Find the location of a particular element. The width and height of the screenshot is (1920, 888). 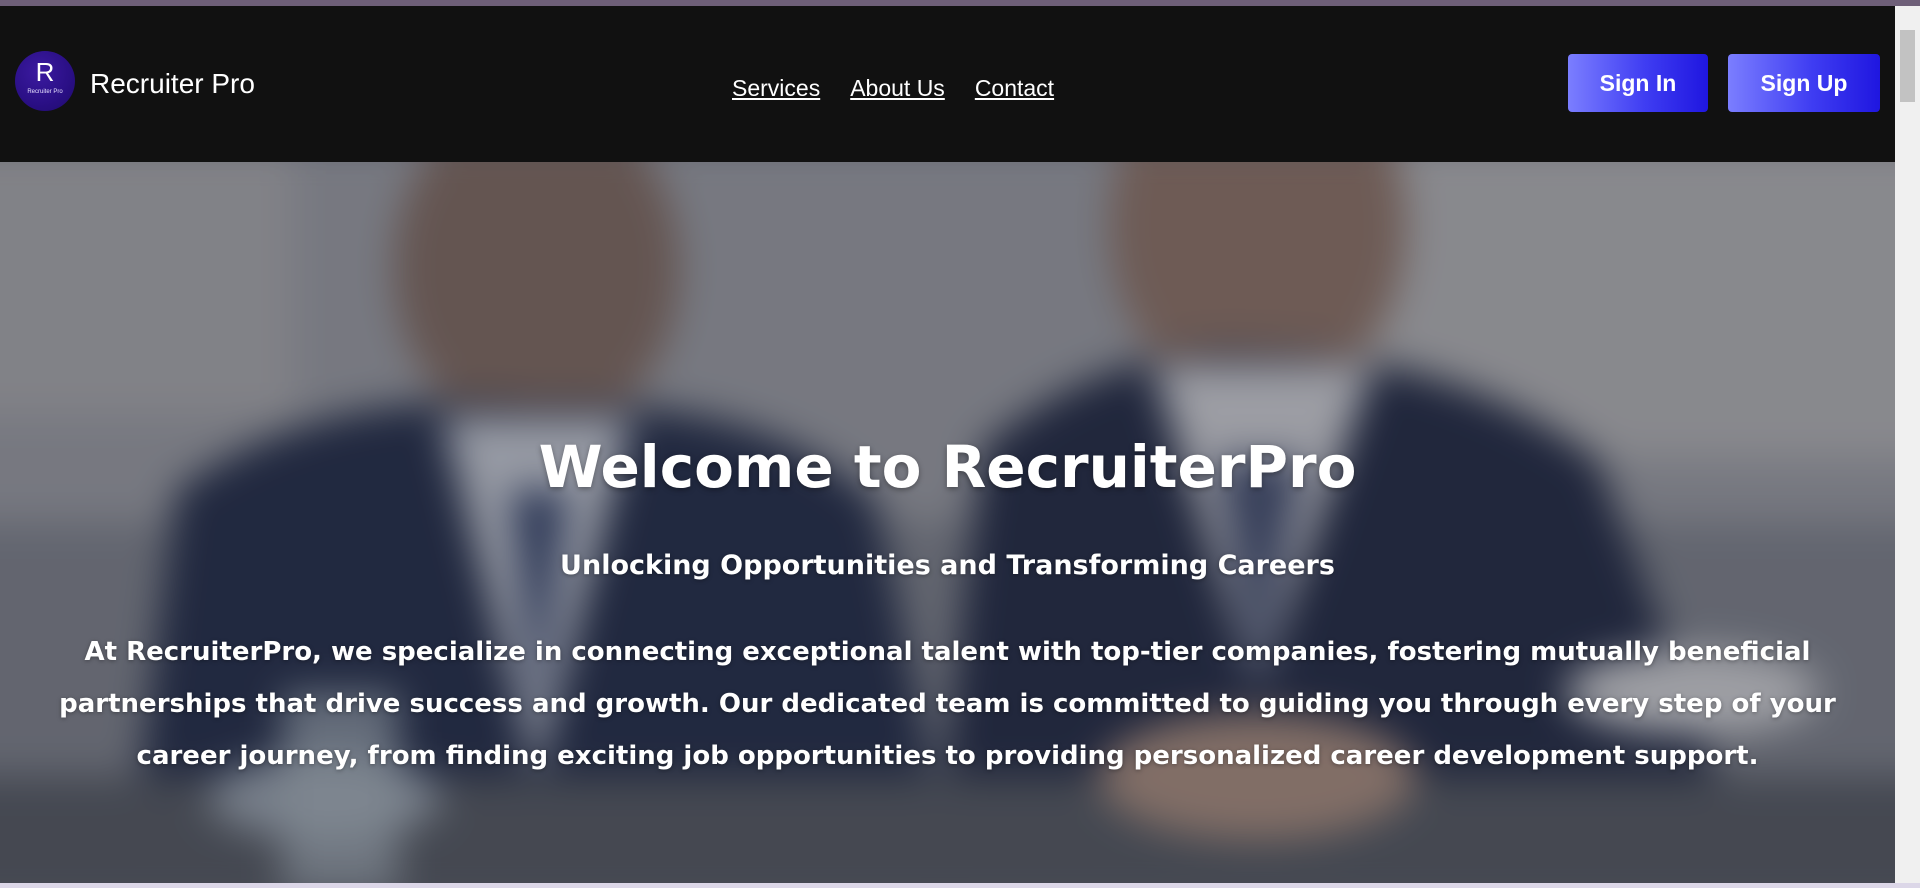

logo-icon: R Recruiter Pro is located at coordinates (45, 81).